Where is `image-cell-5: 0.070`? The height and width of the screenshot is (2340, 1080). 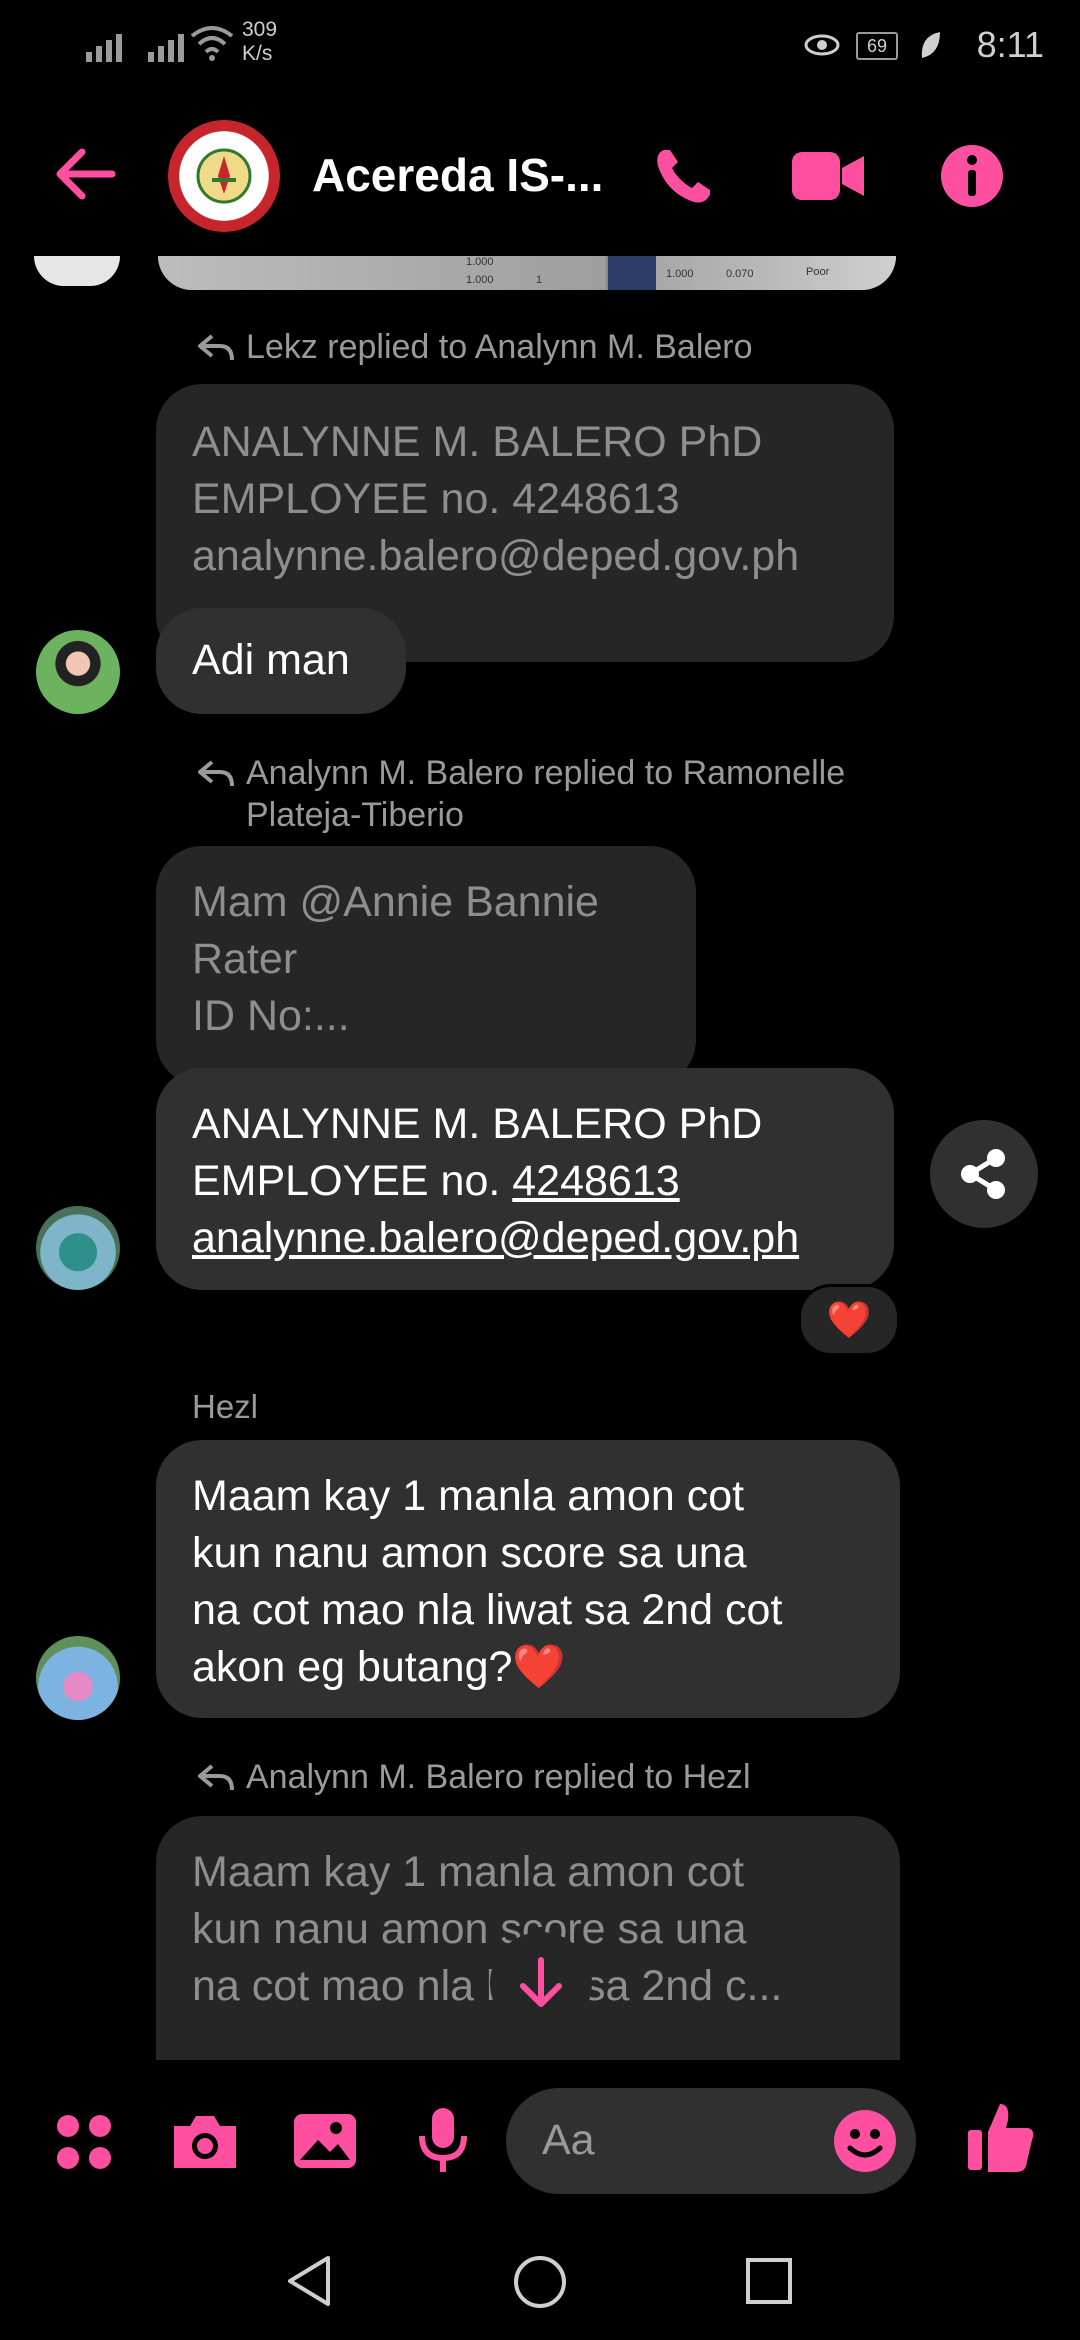
image-cell-5: 0.070 is located at coordinates (740, 274).